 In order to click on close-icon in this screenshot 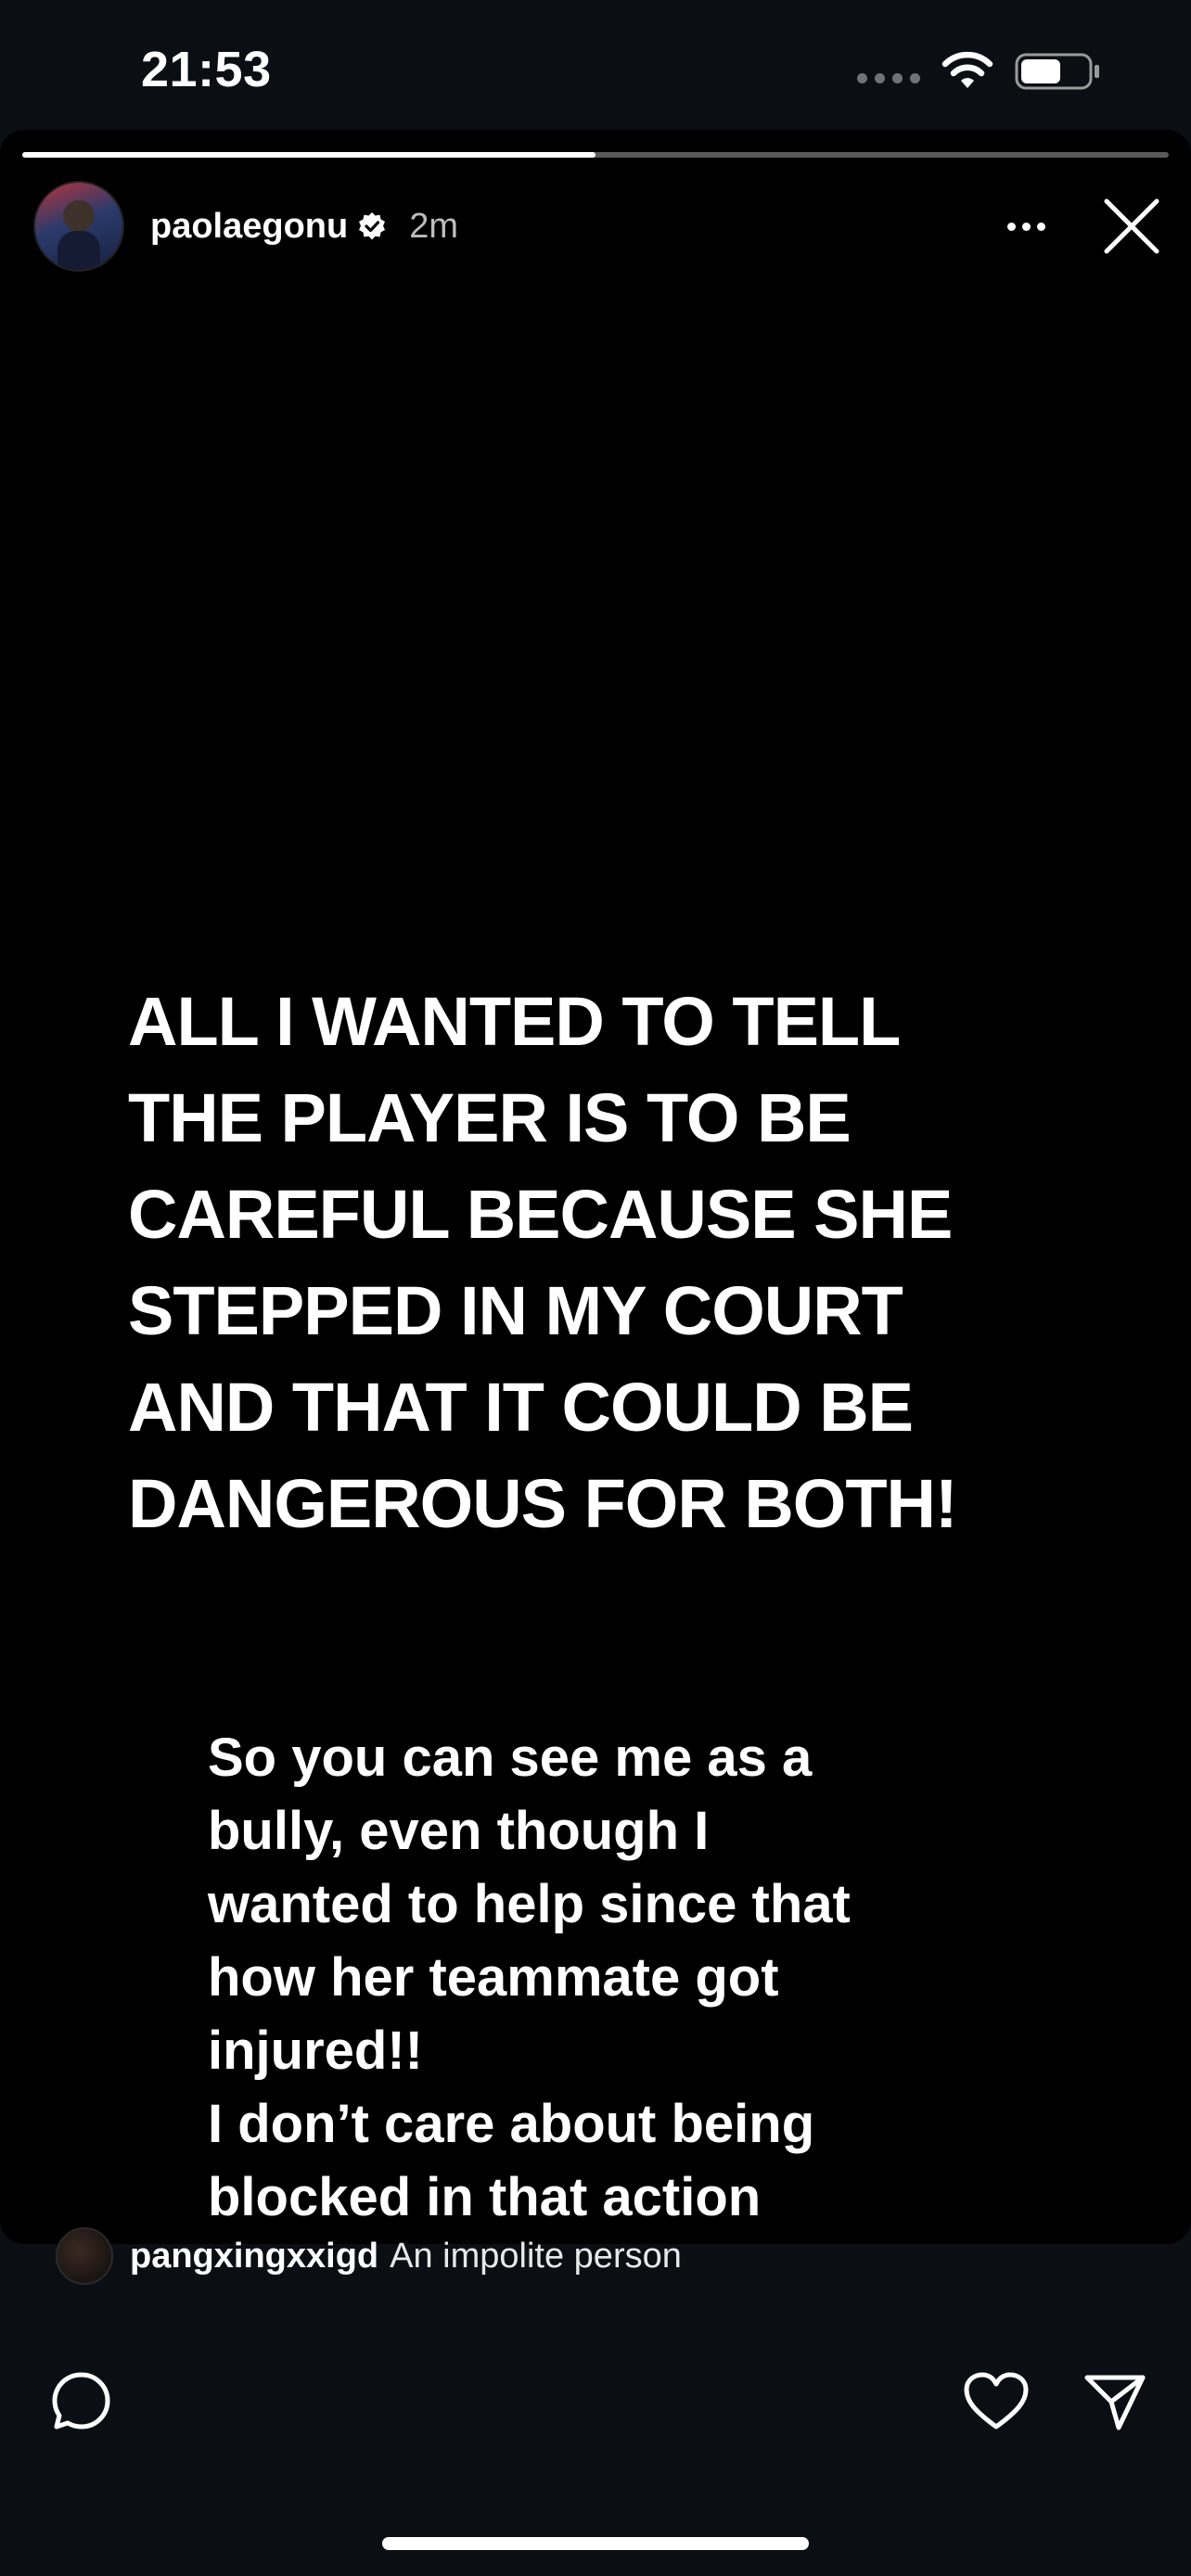, I will do `click(1131, 226)`.